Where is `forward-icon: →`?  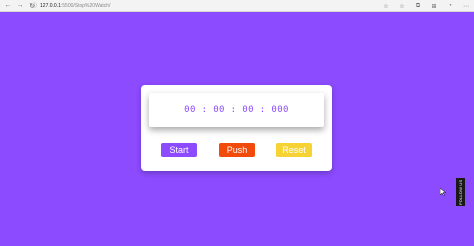 forward-icon: → is located at coordinates (20, 6).